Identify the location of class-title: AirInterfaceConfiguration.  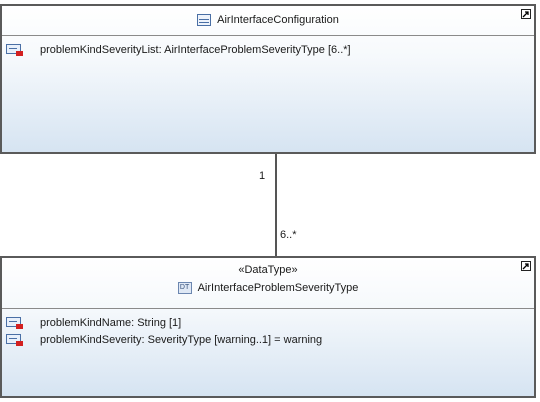
(268, 20).